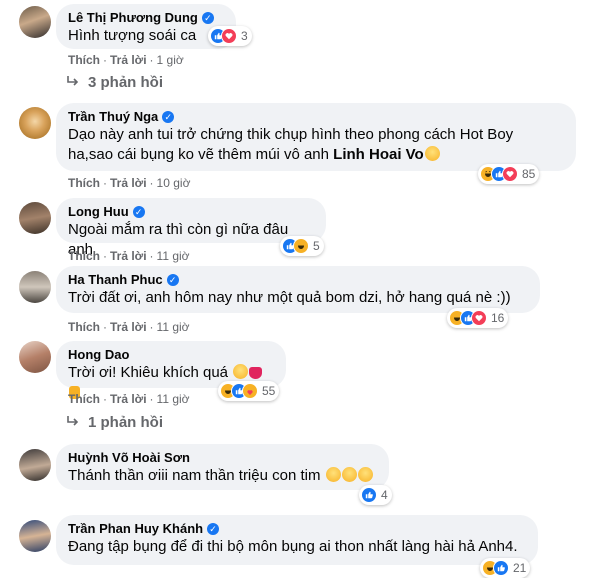  I want to click on reaction-count: 55, so click(269, 391).